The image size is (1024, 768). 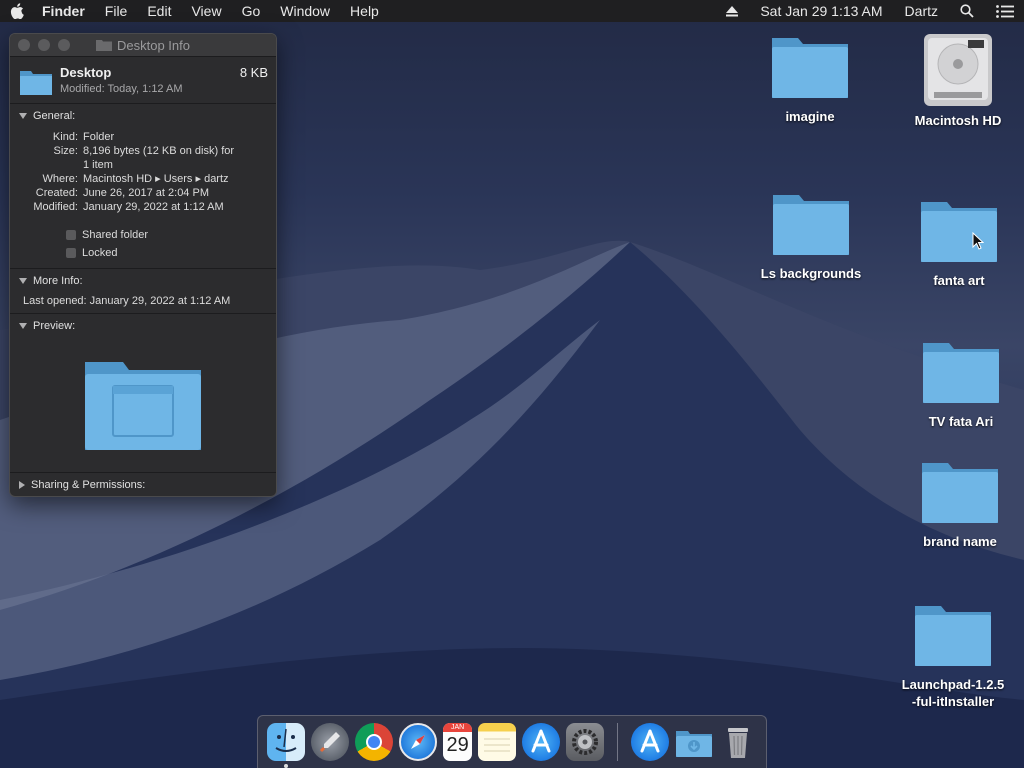 I want to click on dock-trash-icon, so click(x=738, y=742).